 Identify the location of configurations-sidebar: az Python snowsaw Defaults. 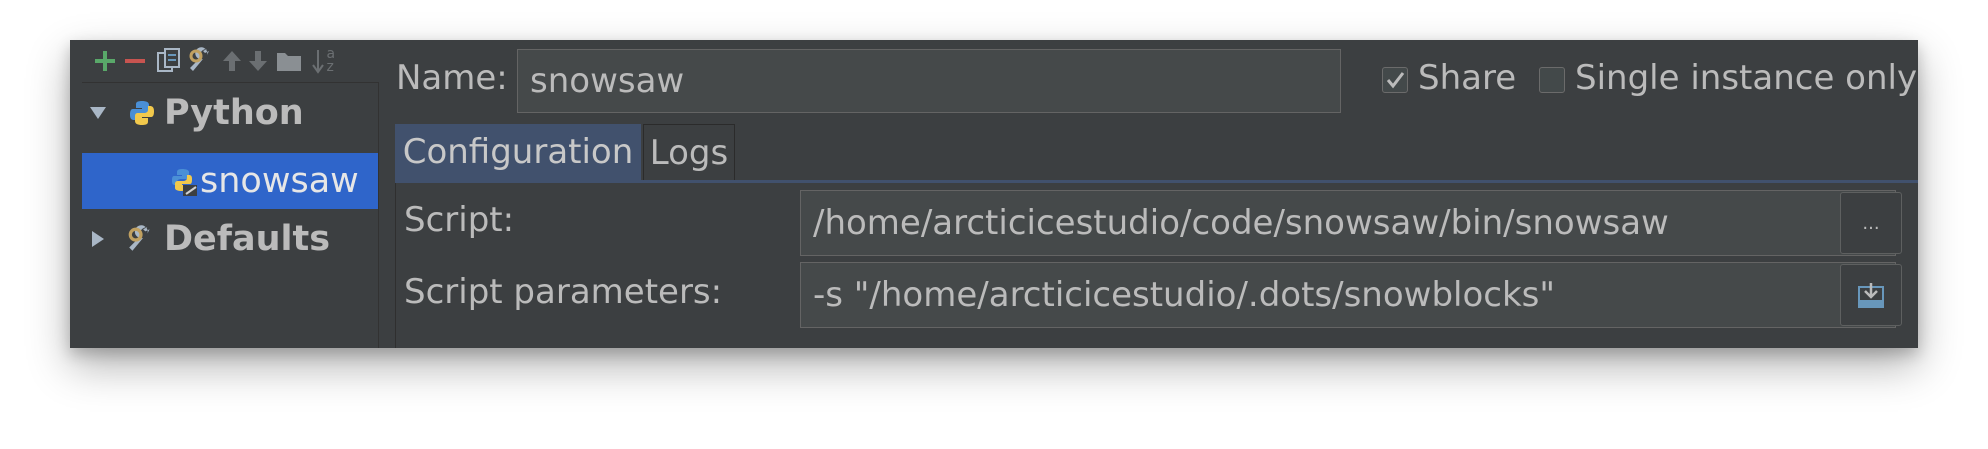
(231, 194).